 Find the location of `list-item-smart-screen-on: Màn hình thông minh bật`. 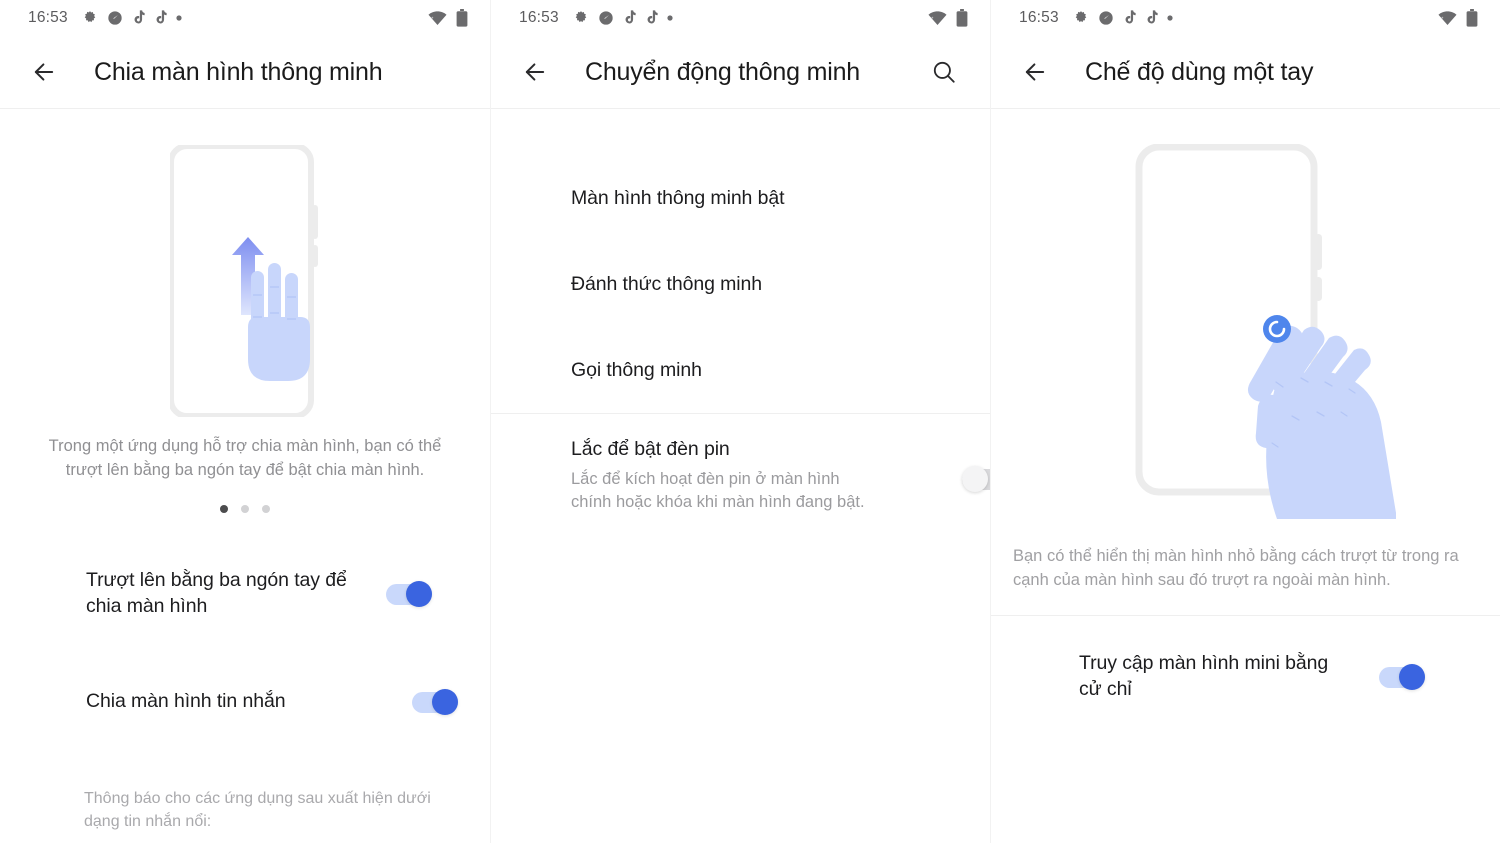

list-item-smart-screen-on: Màn hình thông minh bật is located at coordinates (740, 198).